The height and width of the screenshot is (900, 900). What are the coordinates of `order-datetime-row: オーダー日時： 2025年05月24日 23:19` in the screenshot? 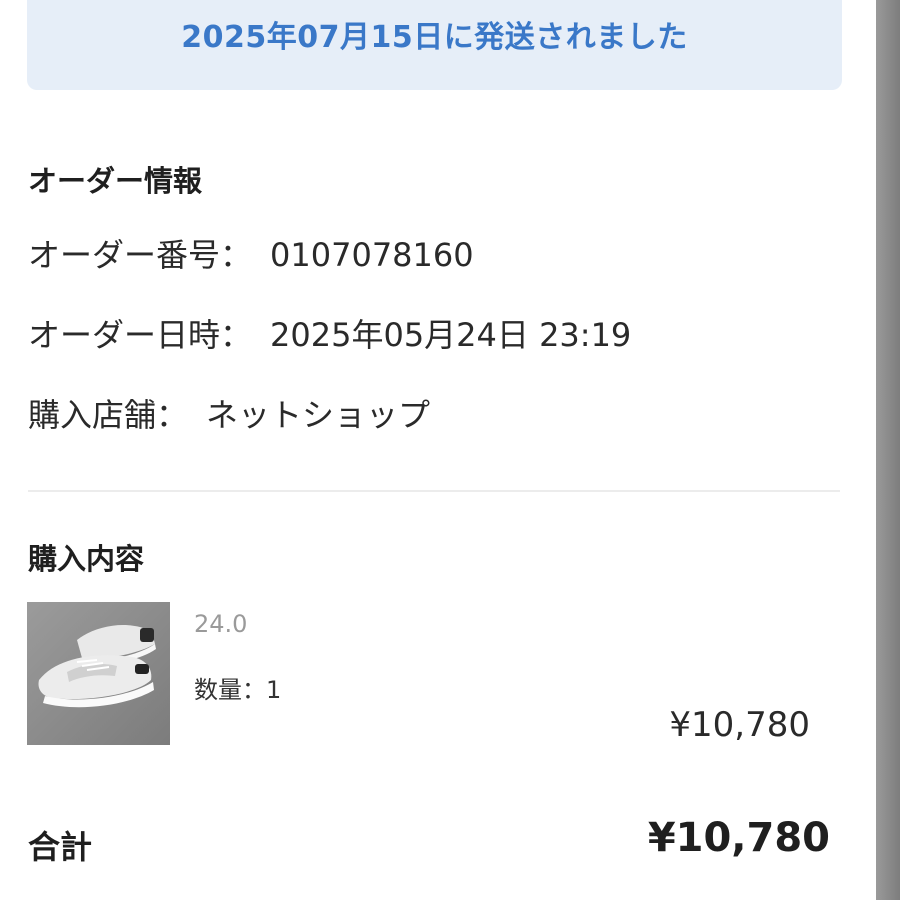 It's located at (329, 333).